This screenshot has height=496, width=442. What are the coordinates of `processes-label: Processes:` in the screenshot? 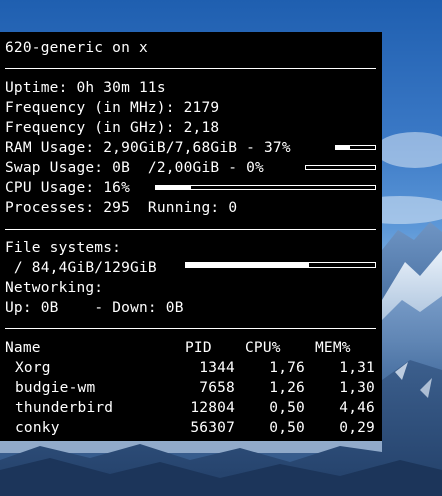 It's located at (50, 208).